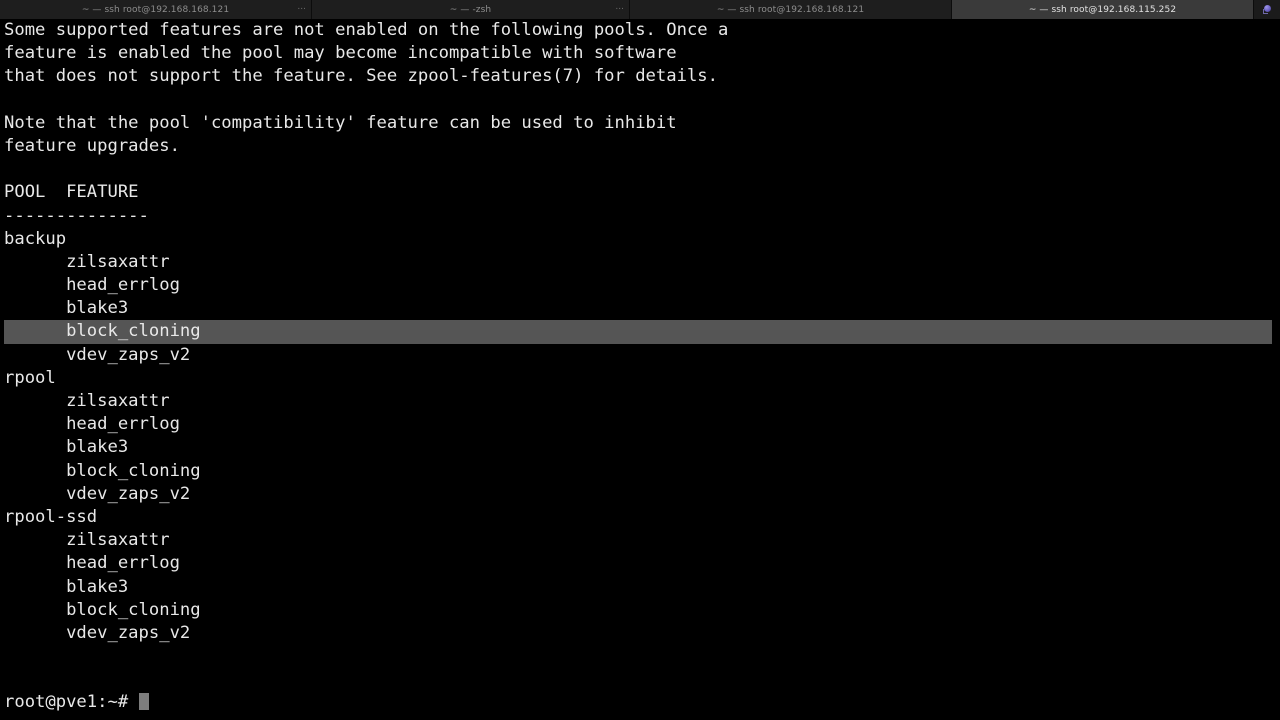 Image resolution: width=1280 pixels, height=720 pixels. I want to click on tab-title: ~ — ssh root@192.168.115.252, so click(1102, 9).